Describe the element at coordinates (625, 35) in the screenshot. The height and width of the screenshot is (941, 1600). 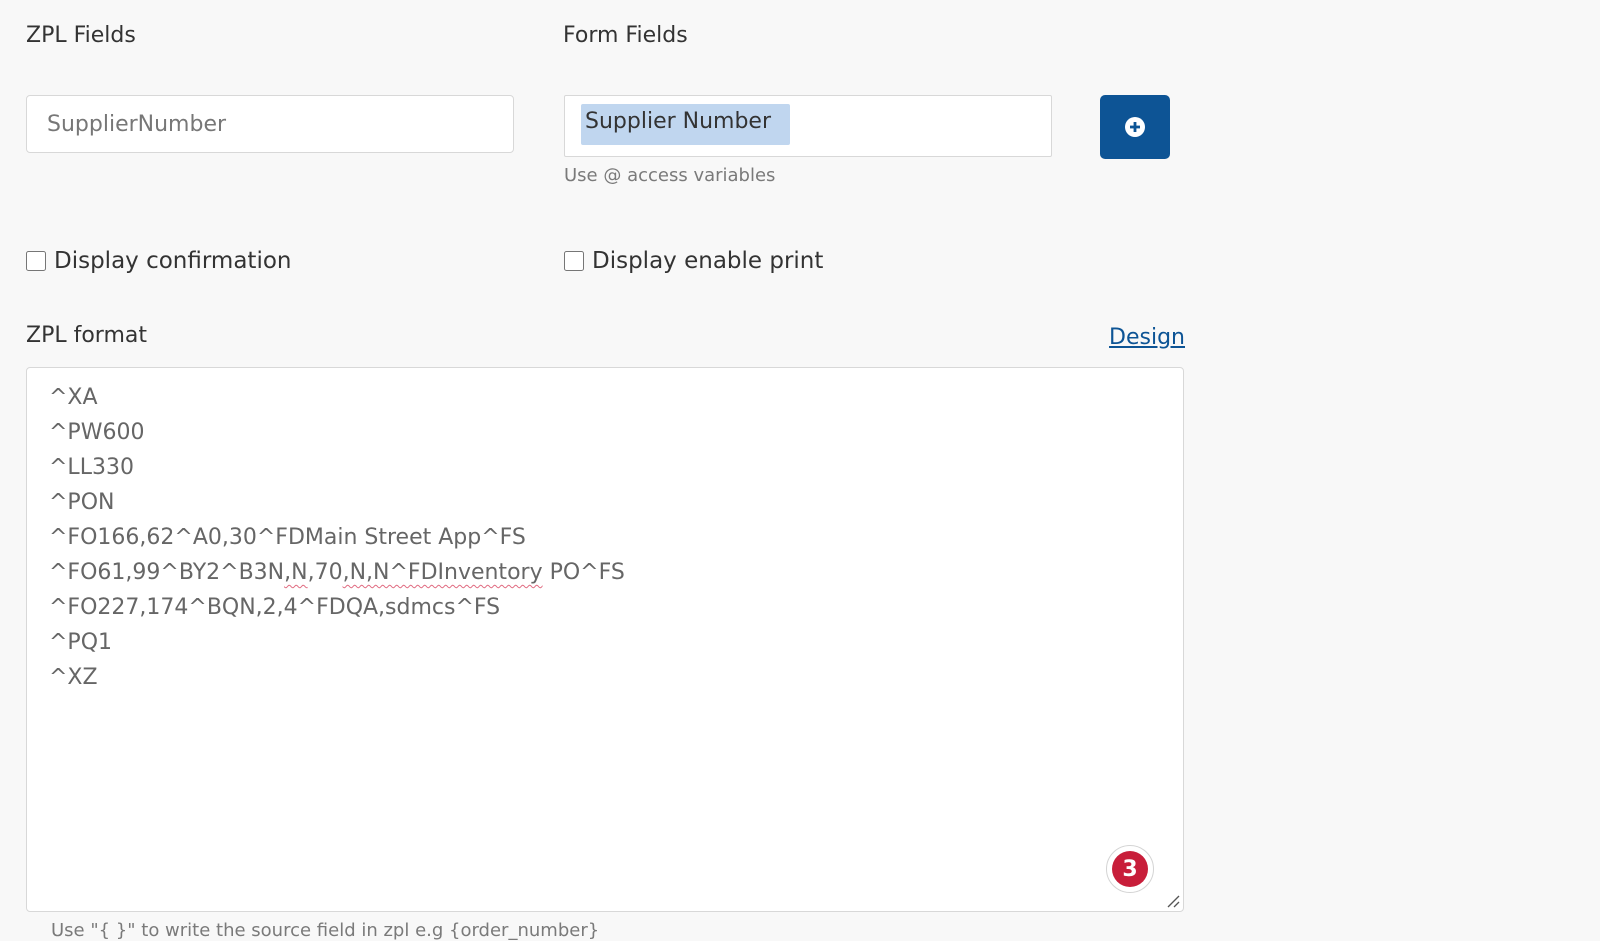
I see `form-fields-label: Form Fields` at that location.